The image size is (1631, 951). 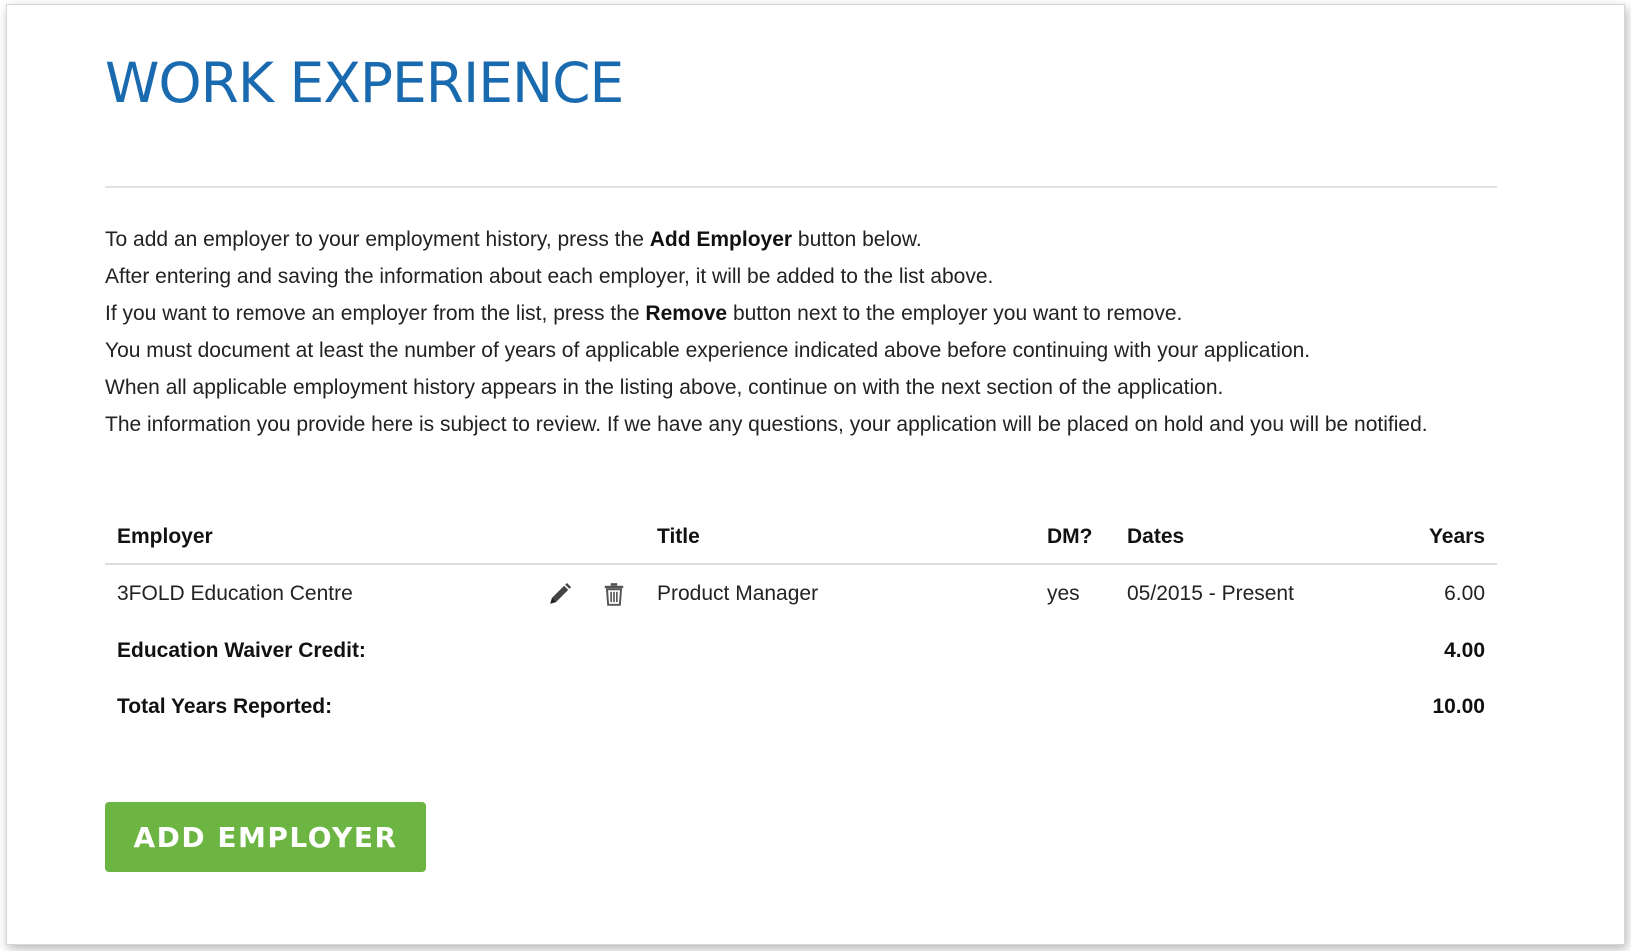 I want to click on pencil-icon, so click(x=560, y=594).